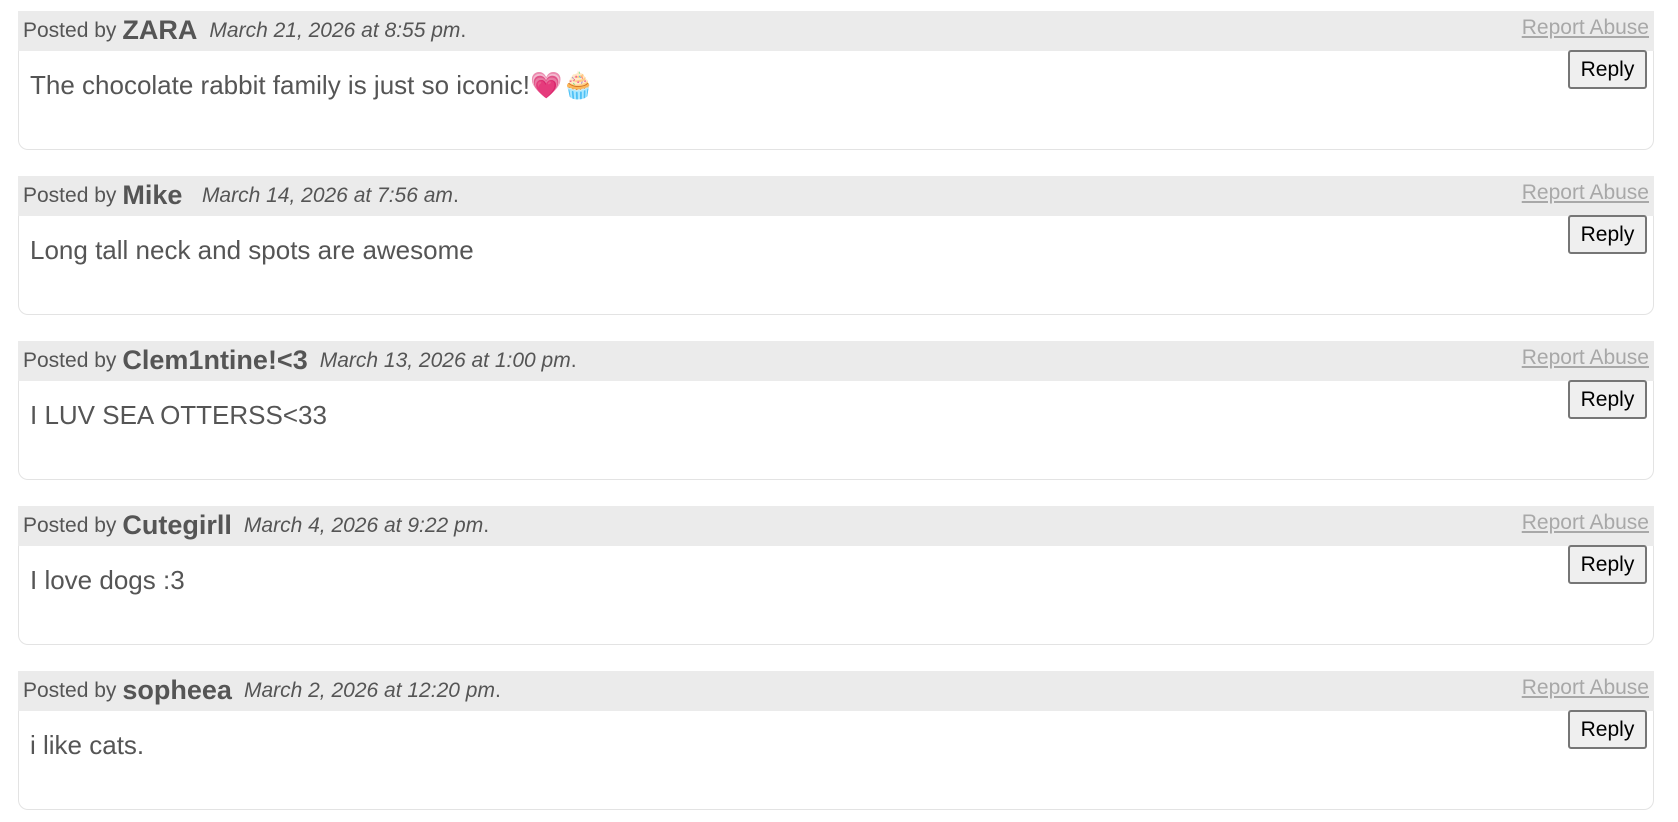 This screenshot has height=822, width=1678. What do you see at coordinates (156, 194) in the screenshot?
I see `comment-author: Mike` at bounding box center [156, 194].